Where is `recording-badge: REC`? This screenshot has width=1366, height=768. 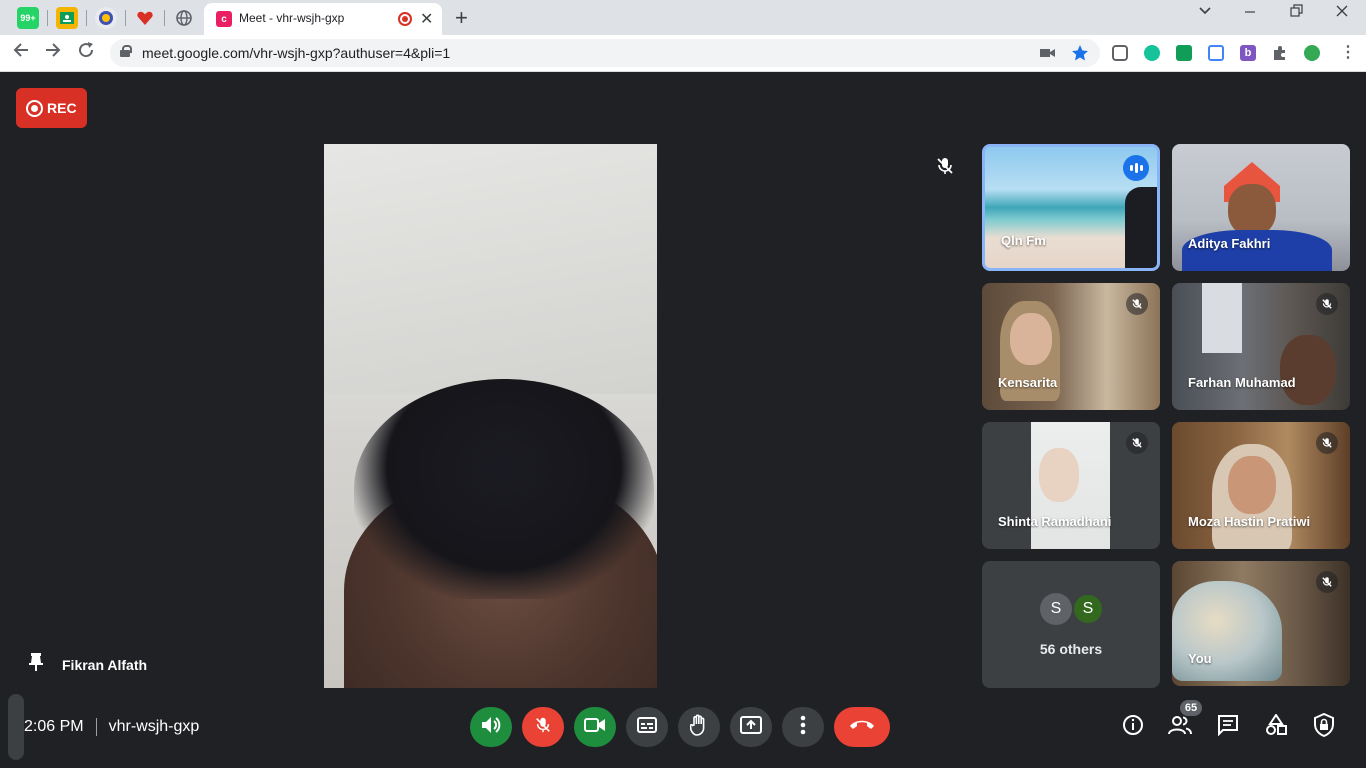 recording-badge: REC is located at coordinates (51, 108).